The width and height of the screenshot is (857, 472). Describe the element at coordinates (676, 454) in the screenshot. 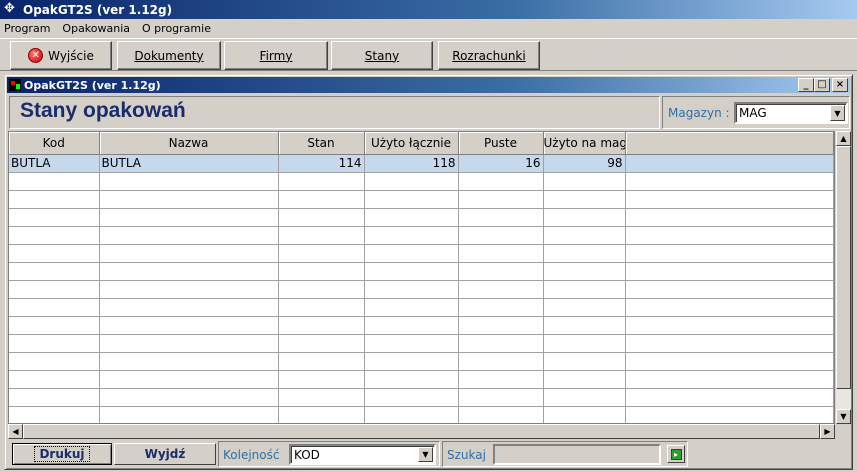

I see `search-go-button: ▸` at that location.